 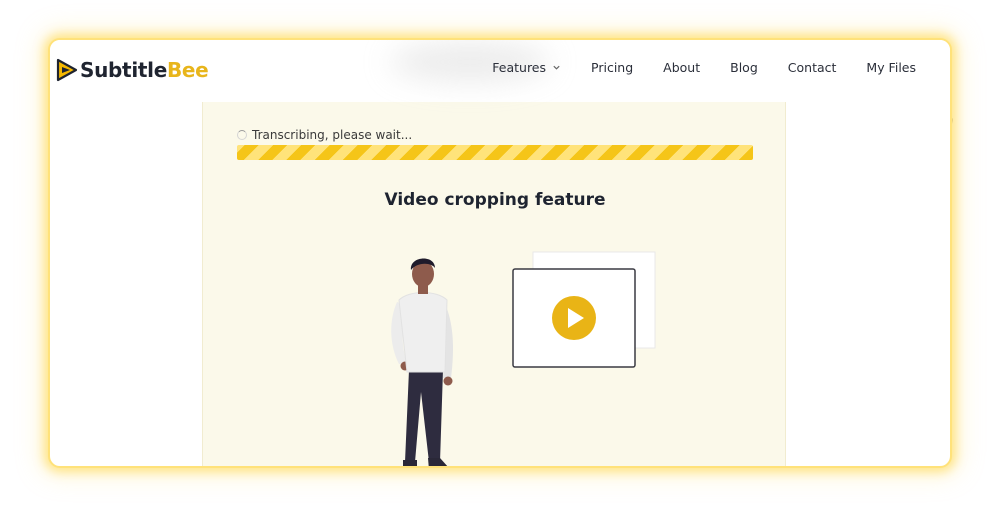 What do you see at coordinates (187, 70) in the screenshot?
I see `brand-name-part2: Bee` at bounding box center [187, 70].